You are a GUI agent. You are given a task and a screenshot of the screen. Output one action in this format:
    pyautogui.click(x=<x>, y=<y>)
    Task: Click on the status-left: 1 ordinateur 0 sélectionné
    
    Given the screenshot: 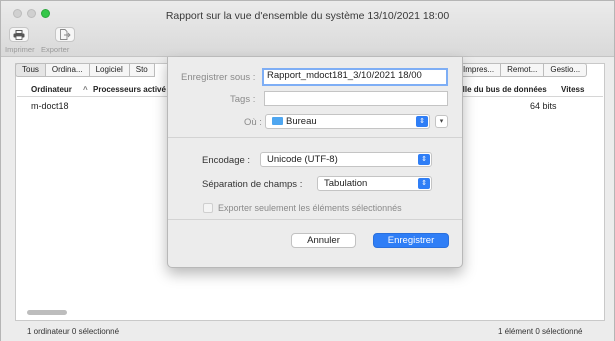 What is the action you would take?
    pyautogui.click(x=73, y=331)
    